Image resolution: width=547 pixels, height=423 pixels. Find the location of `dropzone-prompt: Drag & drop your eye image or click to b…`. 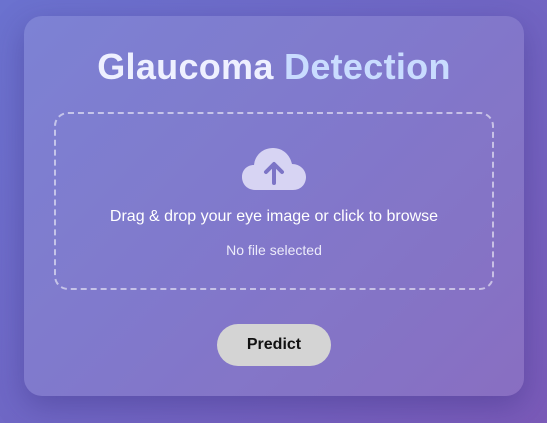

dropzone-prompt: Drag & drop your eye image or click to b… is located at coordinates (274, 216).